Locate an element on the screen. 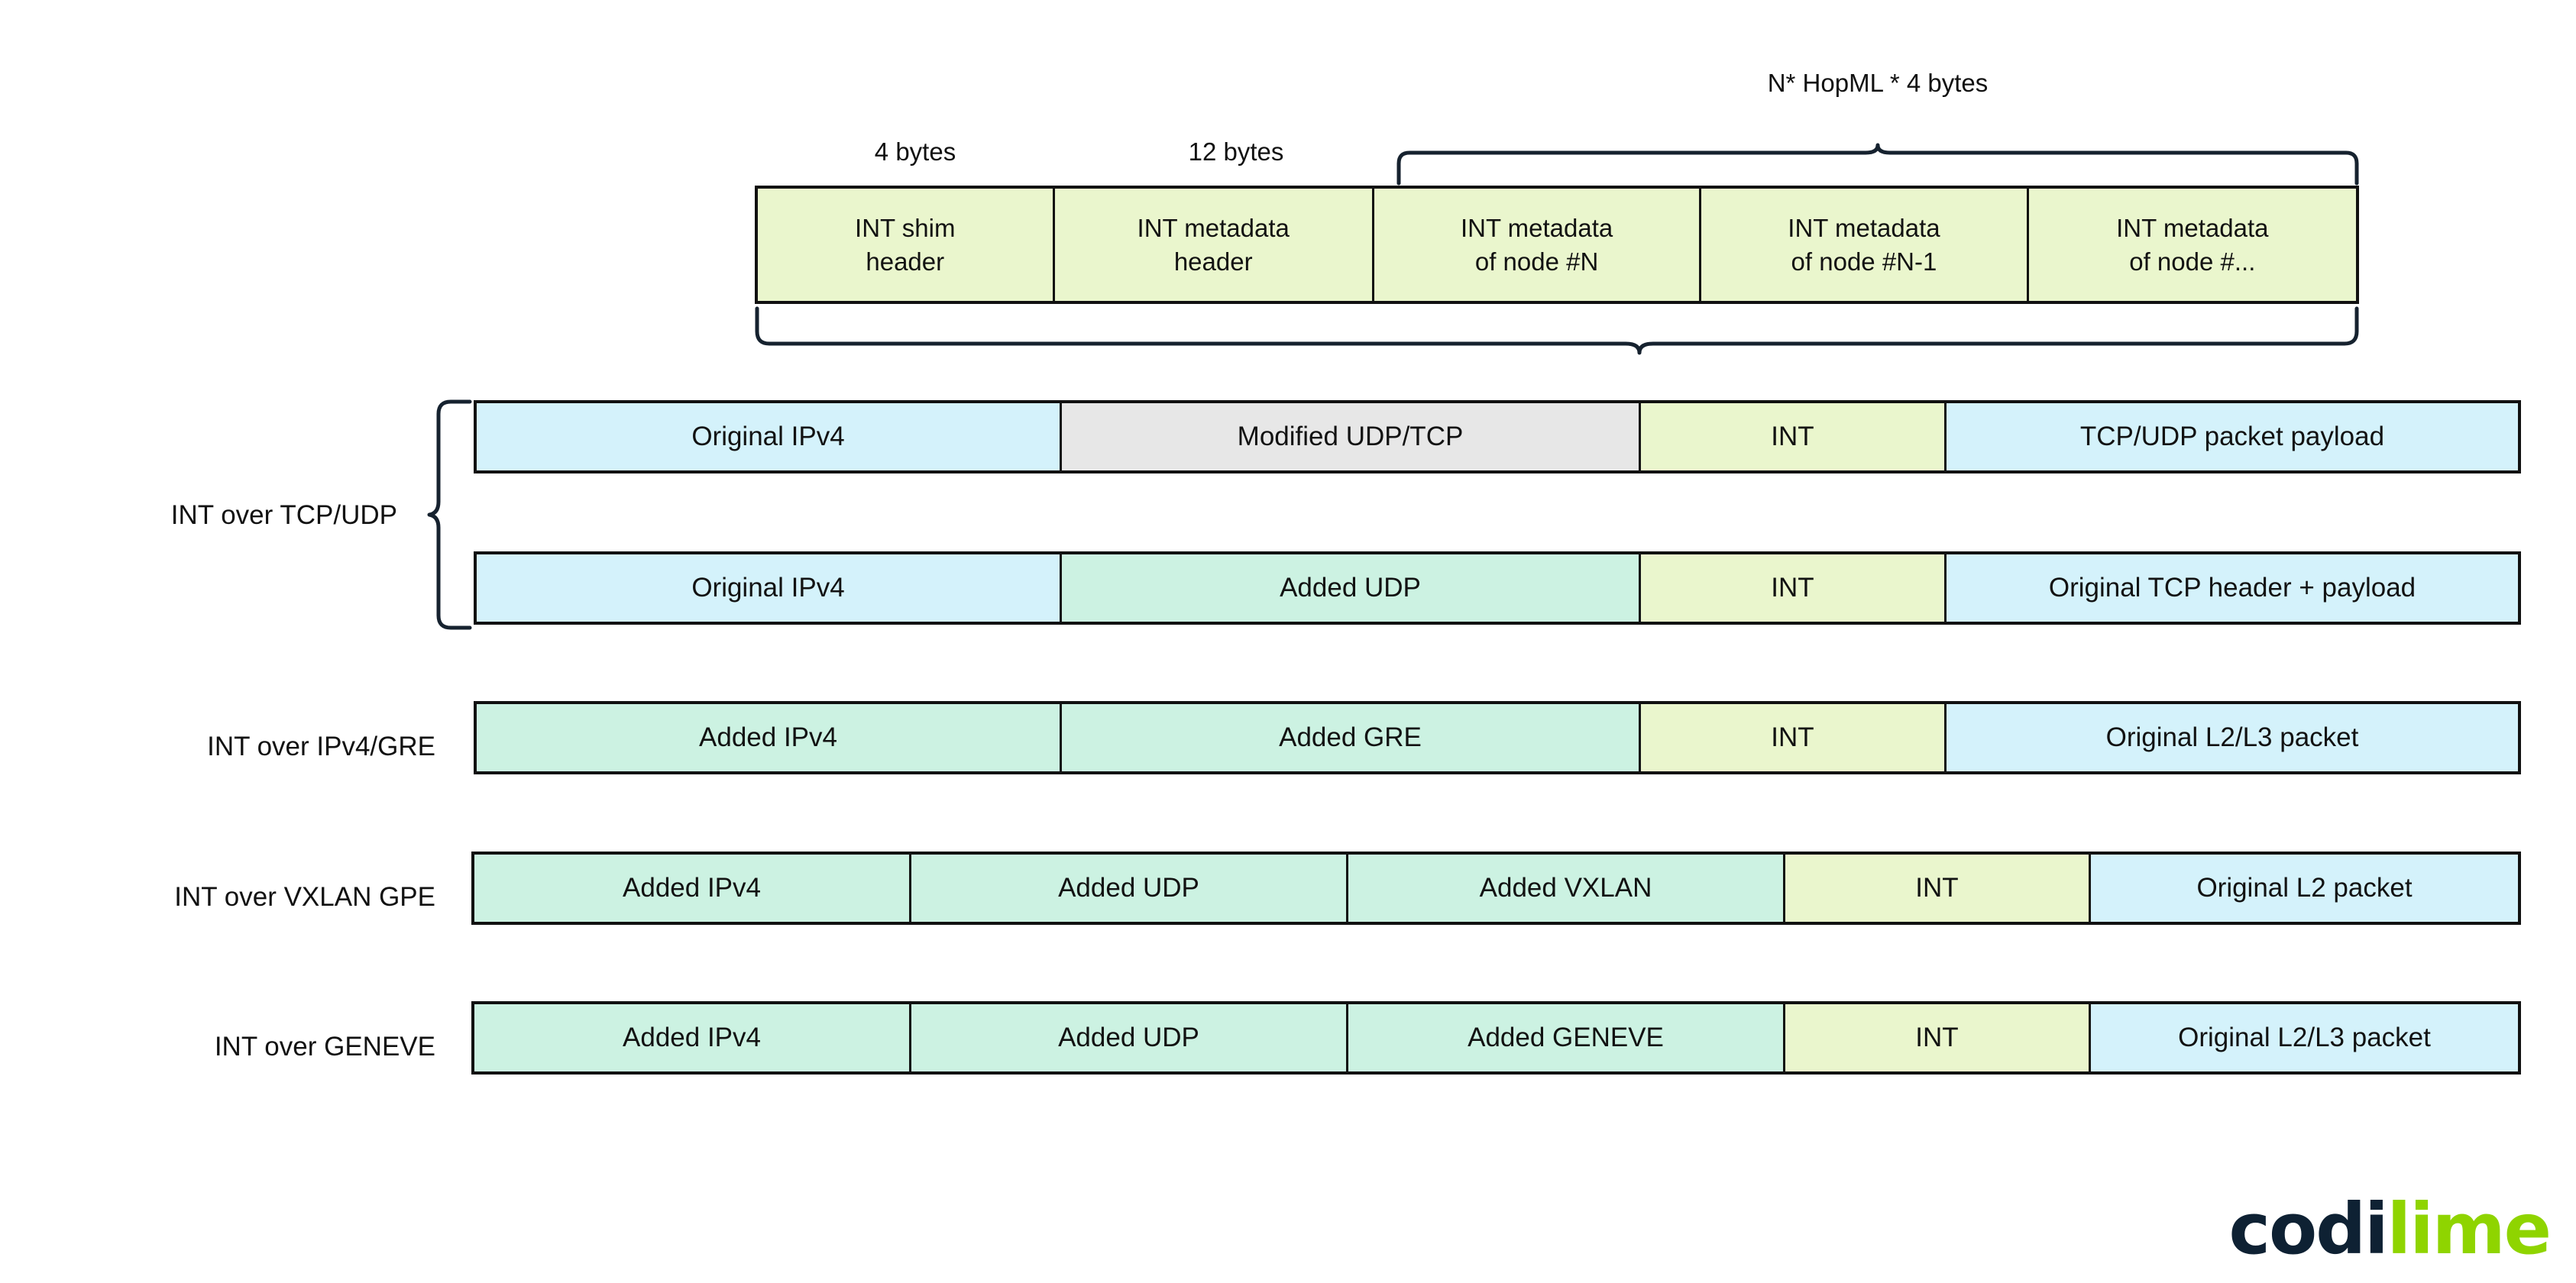 Image resolution: width=2576 pixels, height=1283 pixels. packet-segment: Added GRE is located at coordinates (1351, 737).